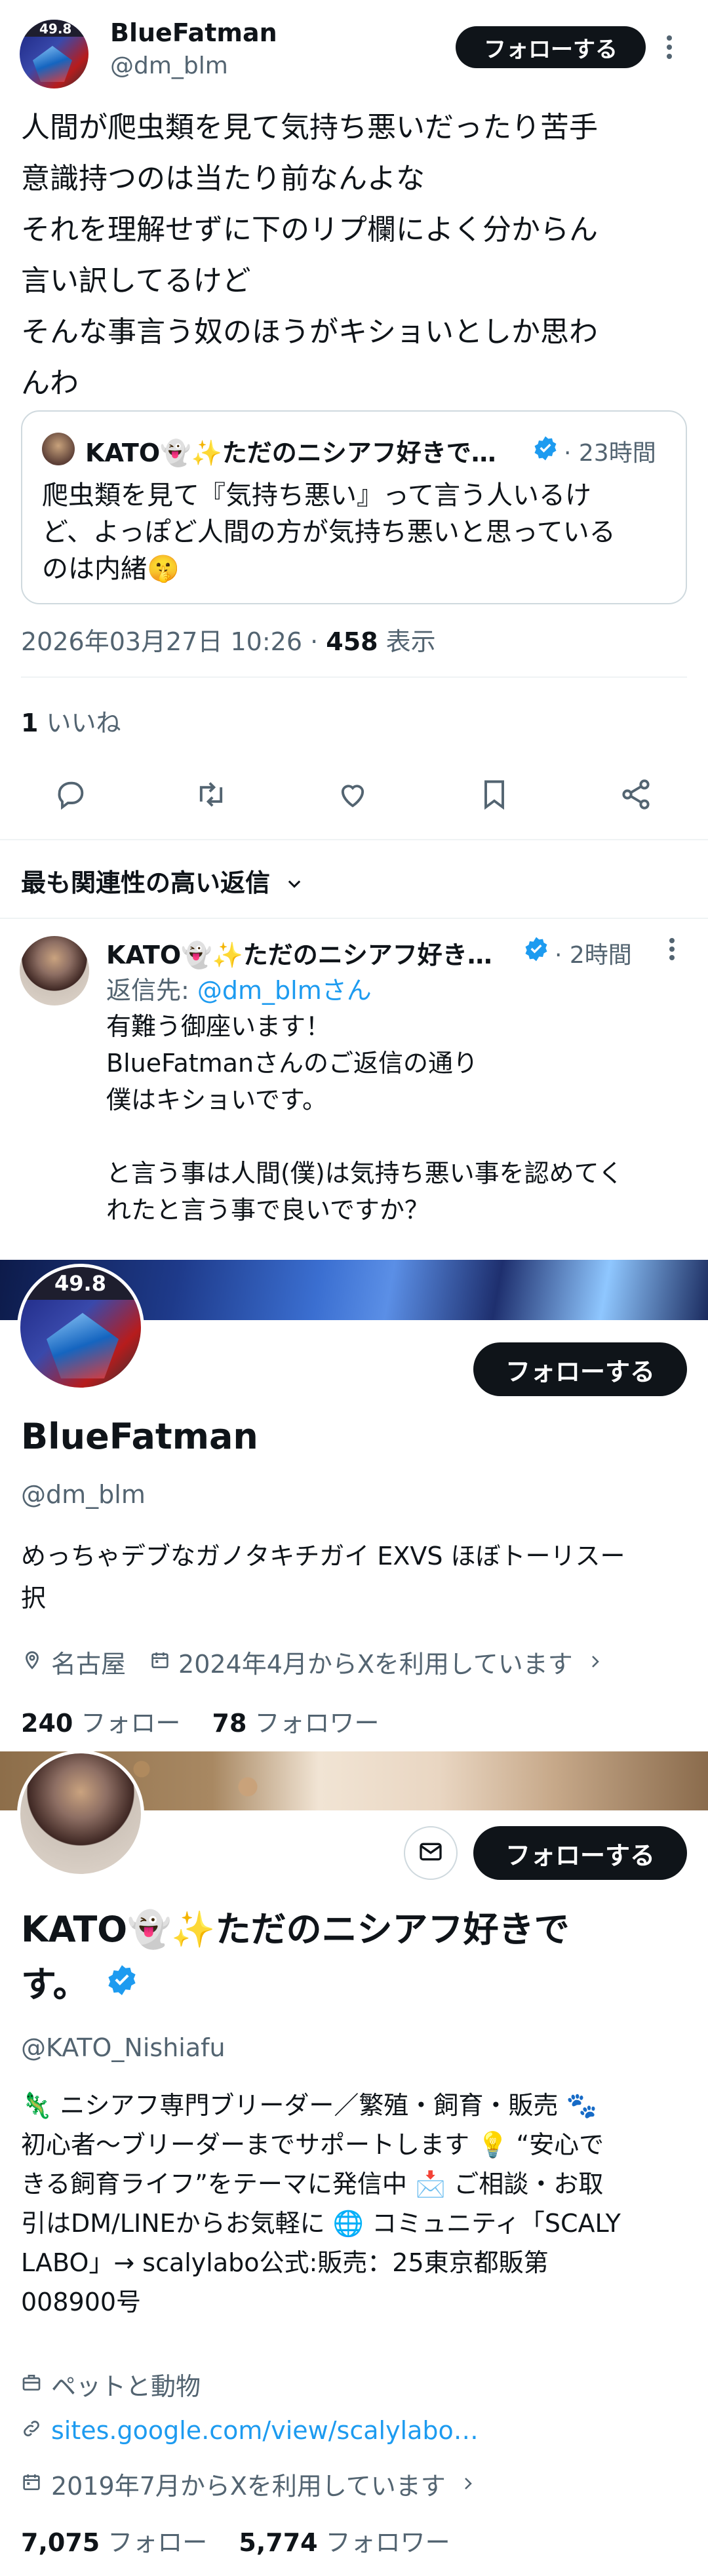  I want to click on quote-time: · 23時間, so click(610, 453).